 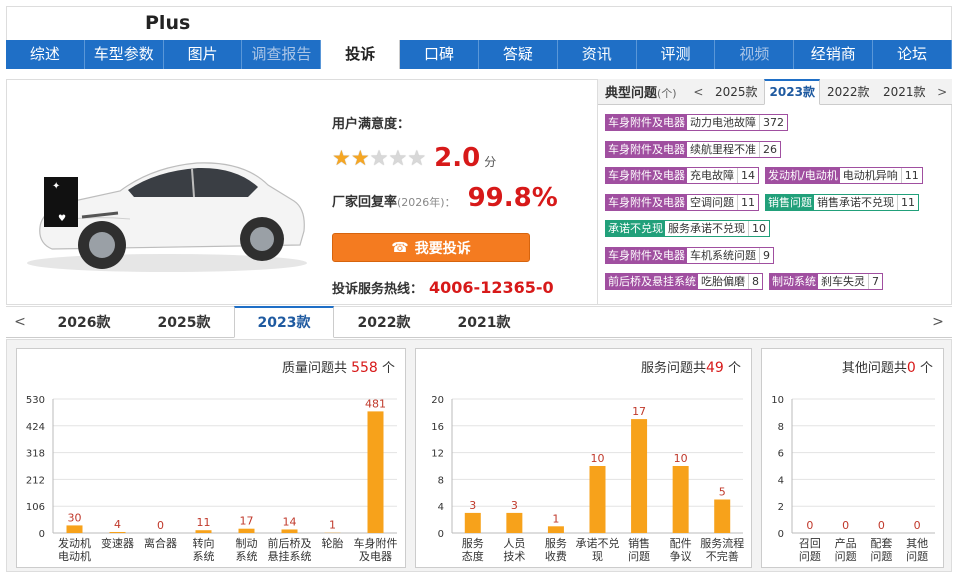 I want to click on x-category-label: 及电器, so click(x=375, y=556).